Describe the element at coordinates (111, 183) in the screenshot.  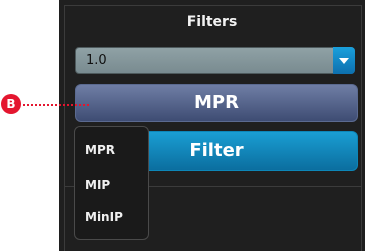
I see `render-mode-dropdown: MPR MIP MinIP` at that location.